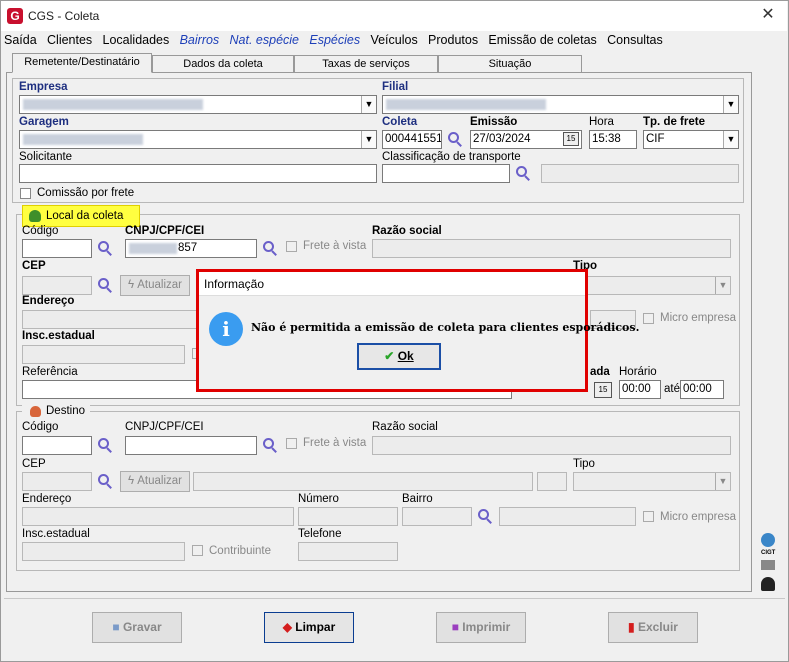 The height and width of the screenshot is (662, 789). What do you see at coordinates (768, 565) in the screenshot?
I see `bar-icon` at bounding box center [768, 565].